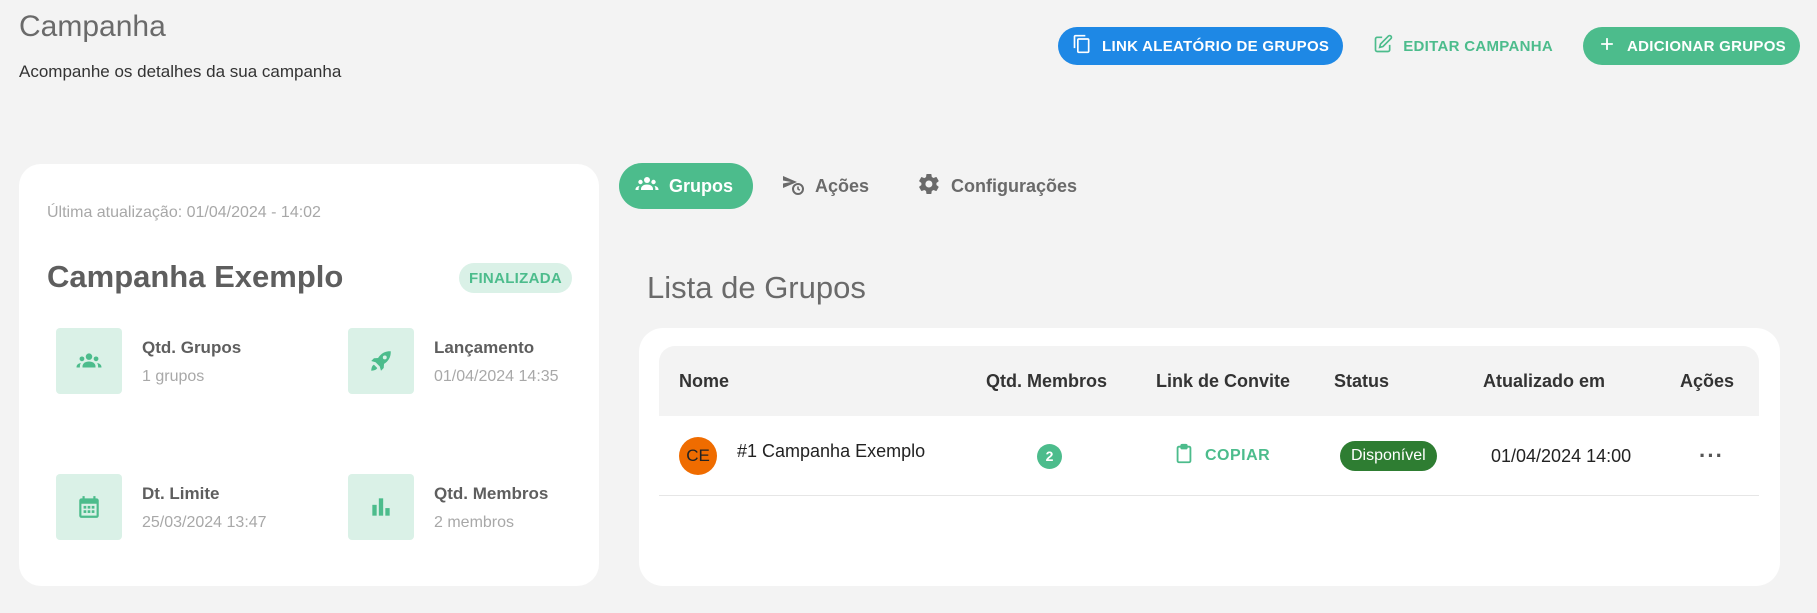  Describe the element at coordinates (448, 507) in the screenshot. I see `stat-member-count: Qtd. Membros 2 membros` at that location.